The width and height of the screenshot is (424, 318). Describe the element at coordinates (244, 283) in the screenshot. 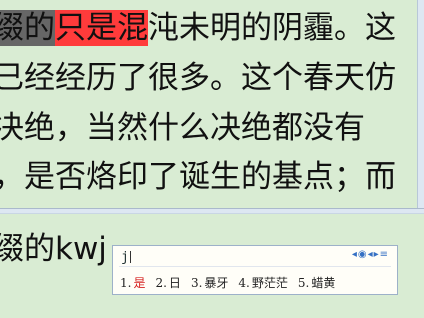

I see `candidate-number: 4.` at that location.